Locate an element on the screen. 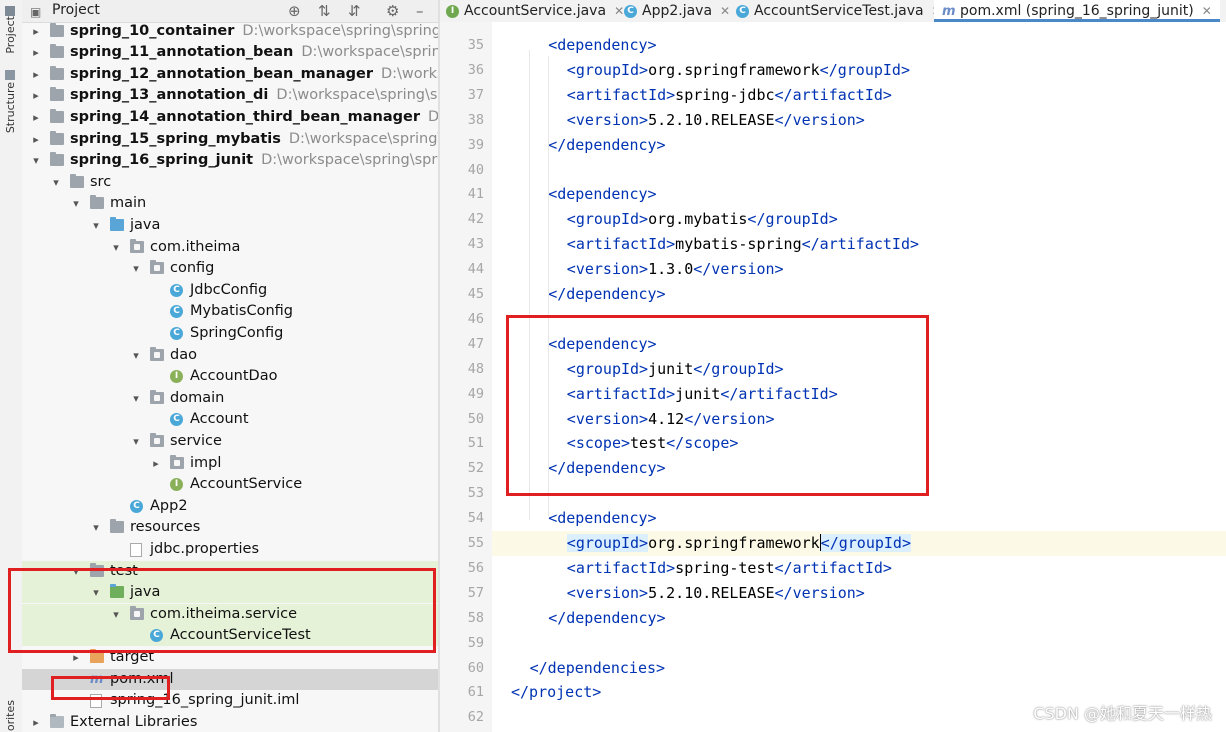 This screenshot has width=1226, height=732. tree-item: ▾ src is located at coordinates (230, 182).